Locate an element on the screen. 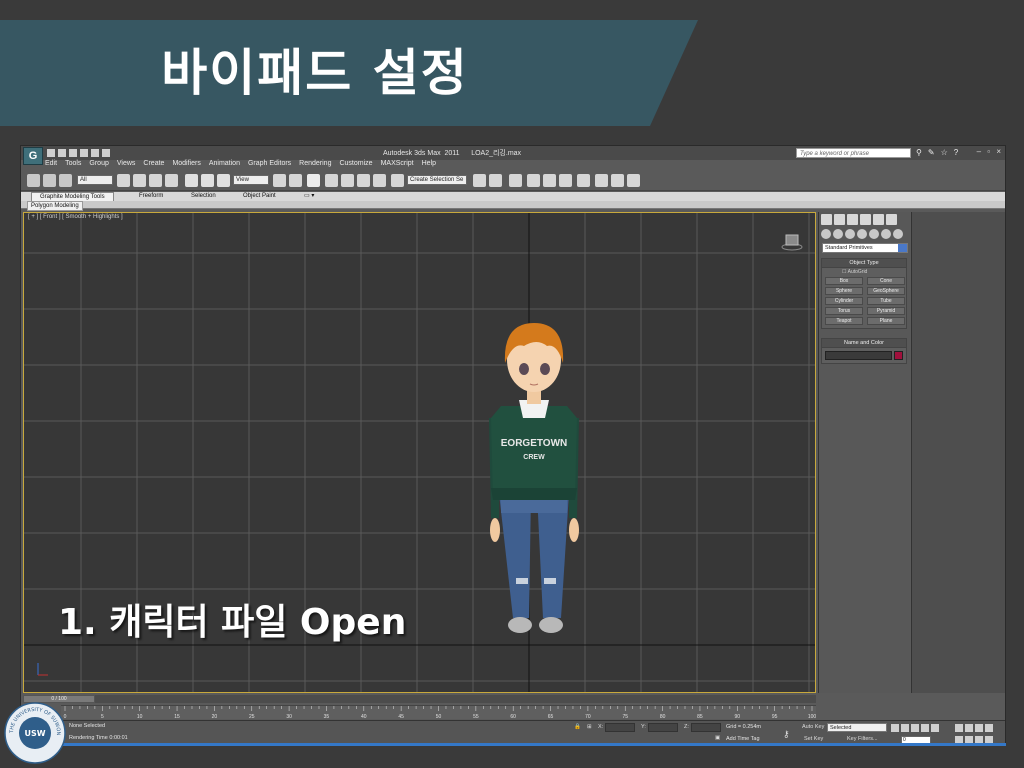 The height and width of the screenshot is (768, 1024). panel-polygon-modeling: Polygon Modeling is located at coordinates (55, 206).